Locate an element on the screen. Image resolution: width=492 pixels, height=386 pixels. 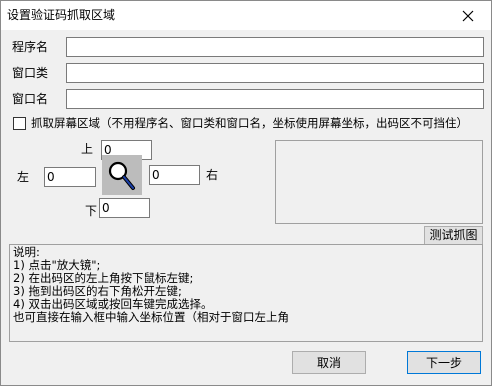
close-icon is located at coordinates (468, 15).